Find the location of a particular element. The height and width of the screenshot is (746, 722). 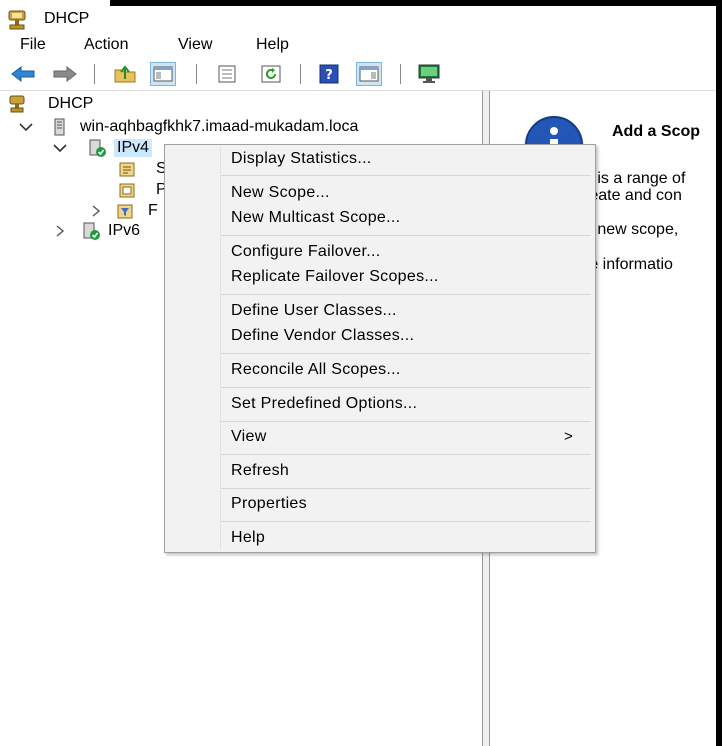

tree-label-child3: F is located at coordinates (153, 210).